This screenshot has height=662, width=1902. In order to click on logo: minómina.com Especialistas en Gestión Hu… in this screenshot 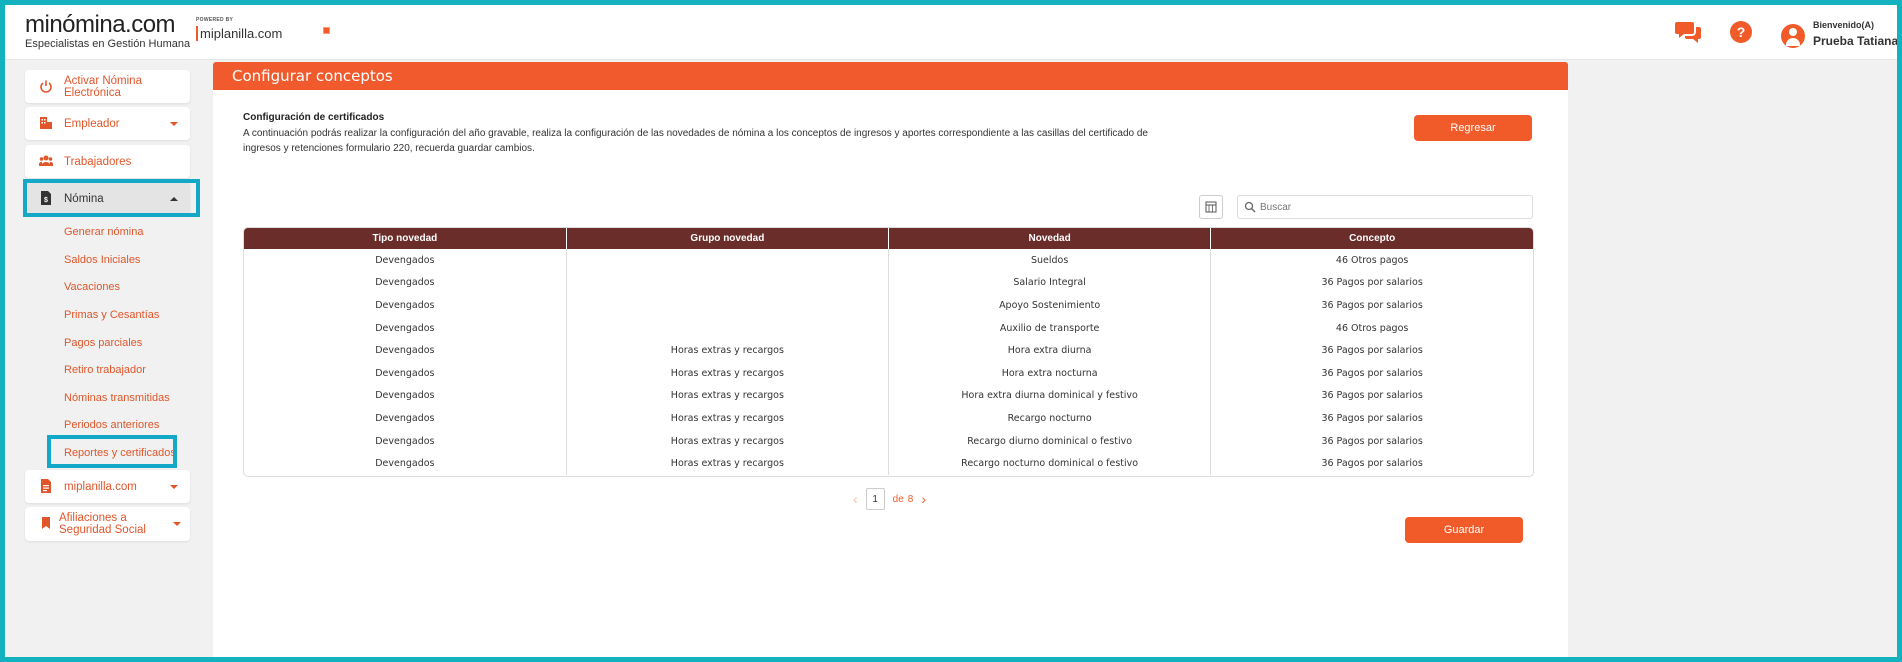, I will do `click(107, 31)`.